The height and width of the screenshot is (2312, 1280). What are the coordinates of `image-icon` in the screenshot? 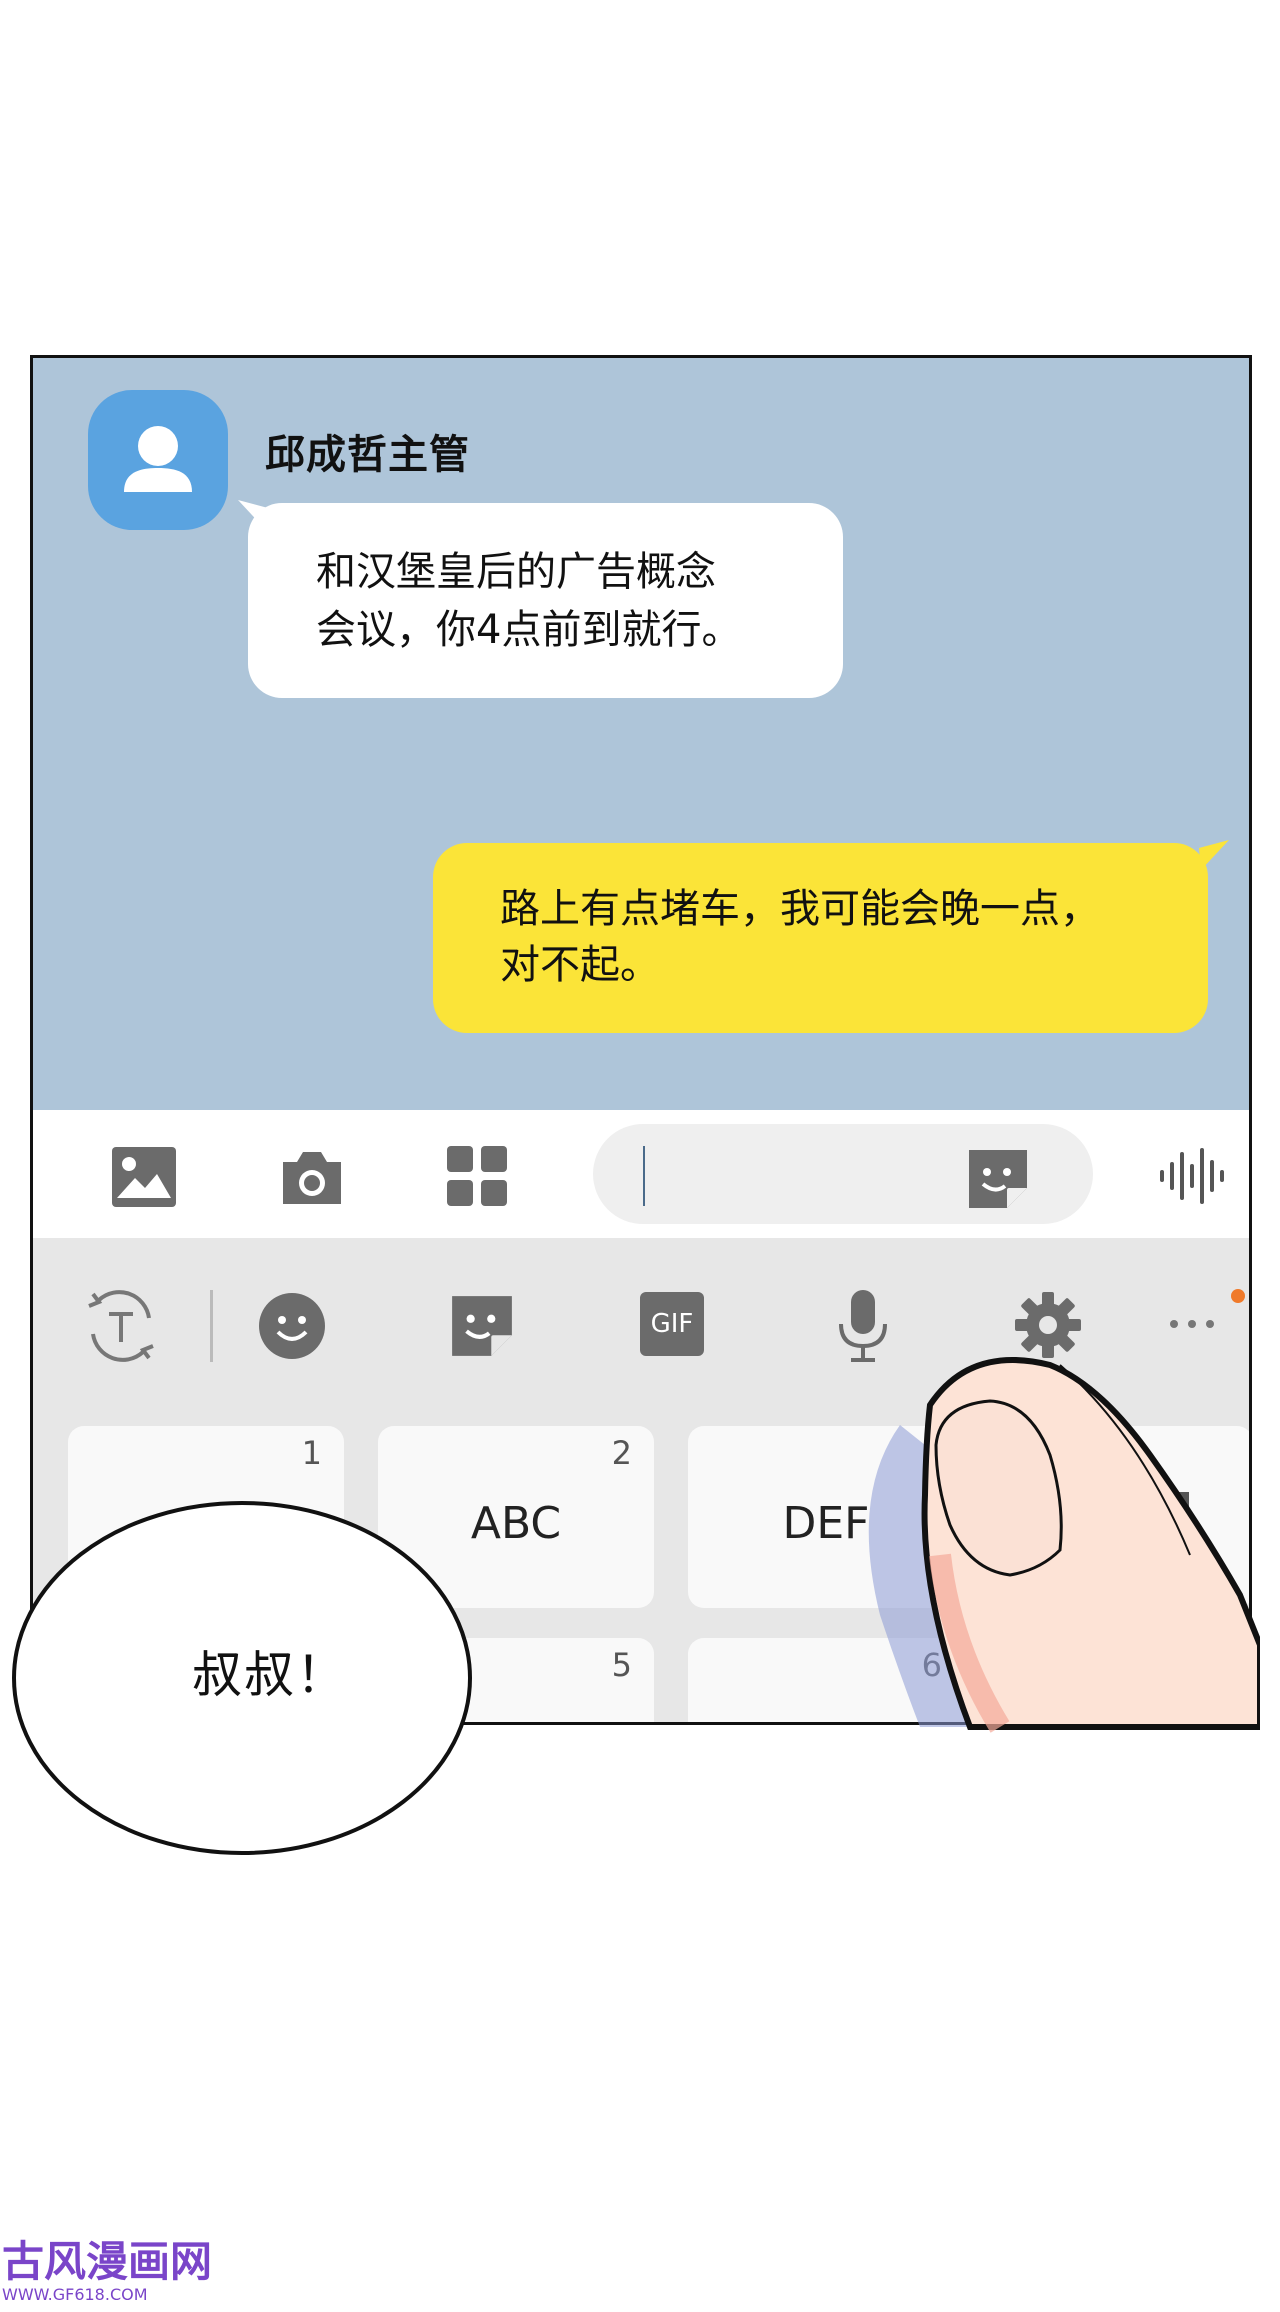 It's located at (144, 1177).